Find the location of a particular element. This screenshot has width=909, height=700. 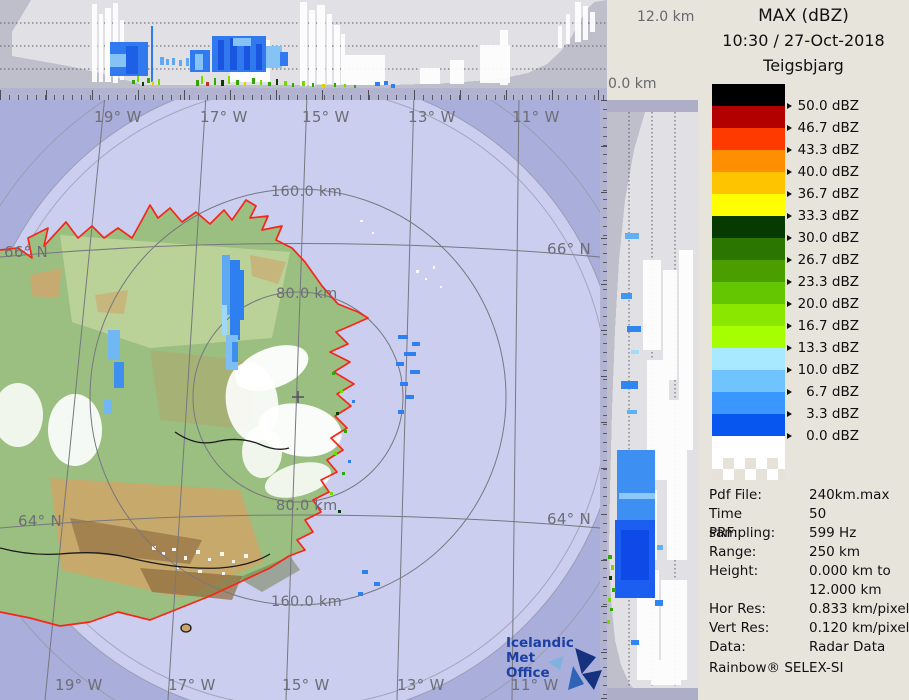

scale-label-text: 0.0 dBZ is located at coordinates (832, 436).